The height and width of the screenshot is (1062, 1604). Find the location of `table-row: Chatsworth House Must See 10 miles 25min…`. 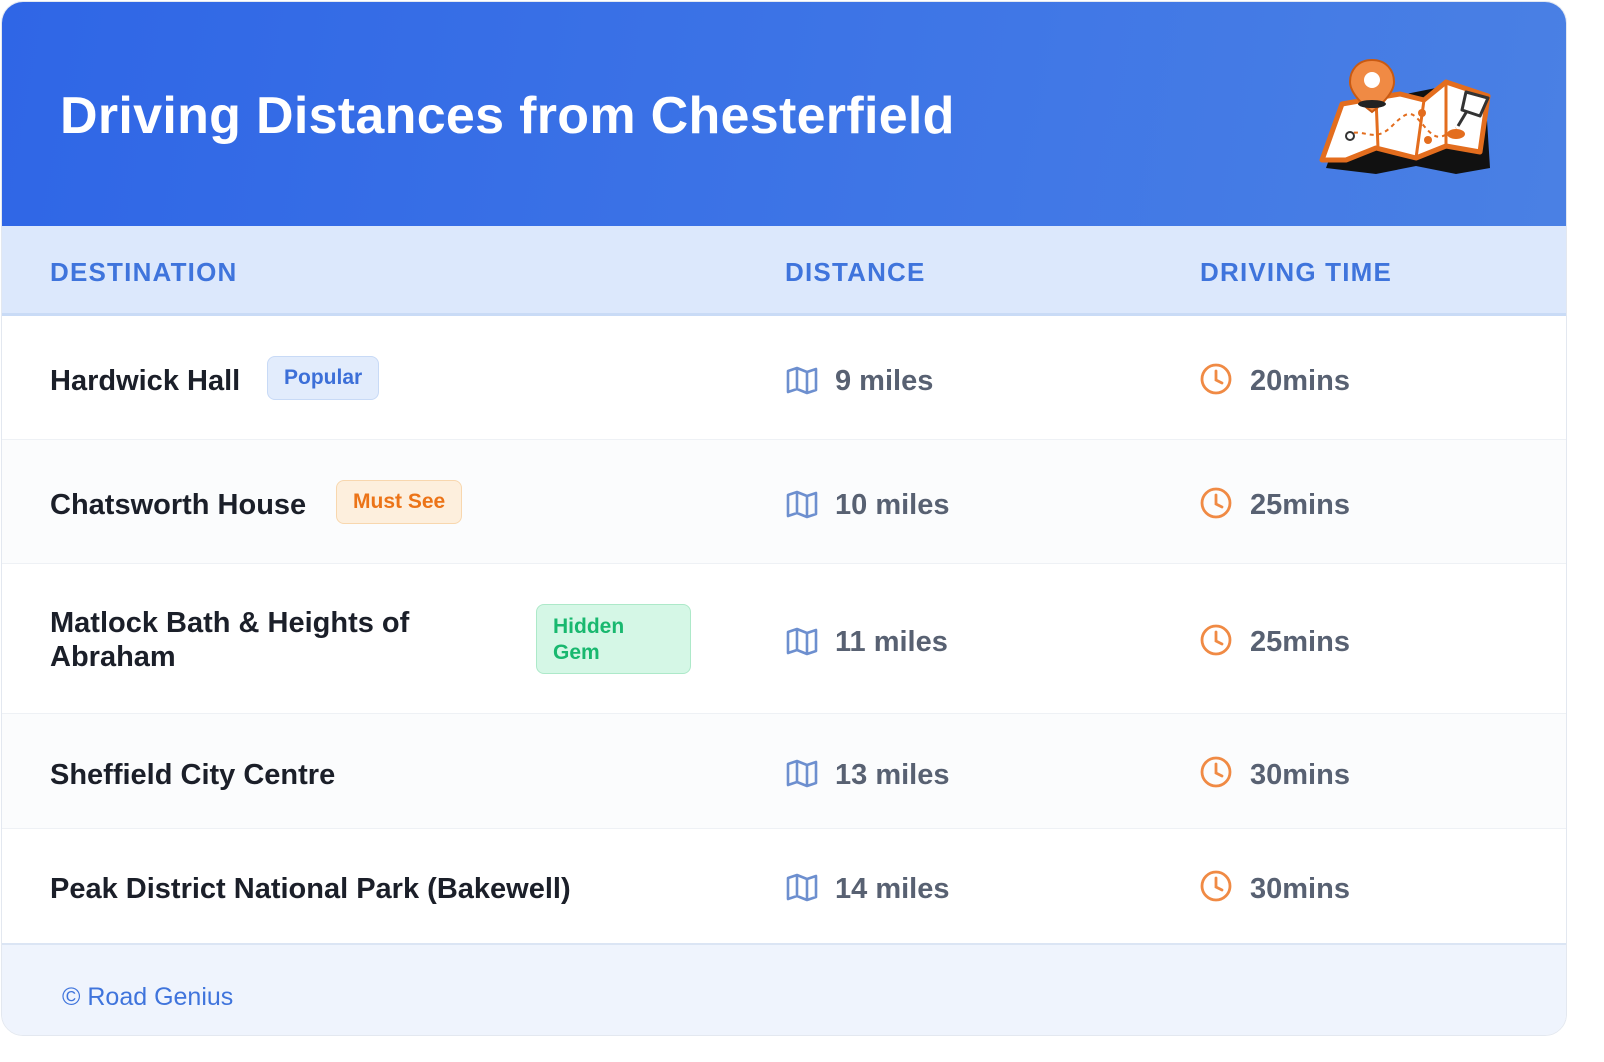

table-row: Chatsworth House Must See 10 miles 25min… is located at coordinates (784, 502).